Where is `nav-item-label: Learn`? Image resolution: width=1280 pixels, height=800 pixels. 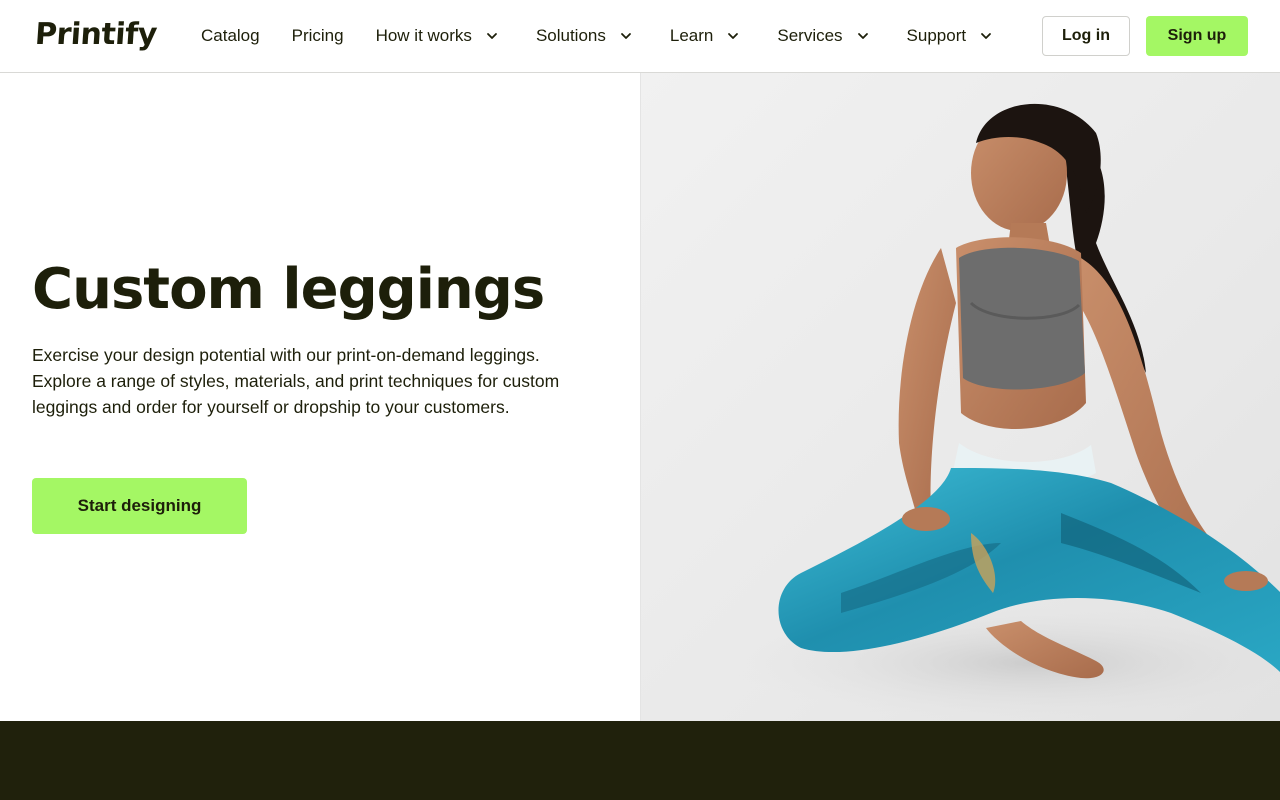 nav-item-label: Learn is located at coordinates (691, 35).